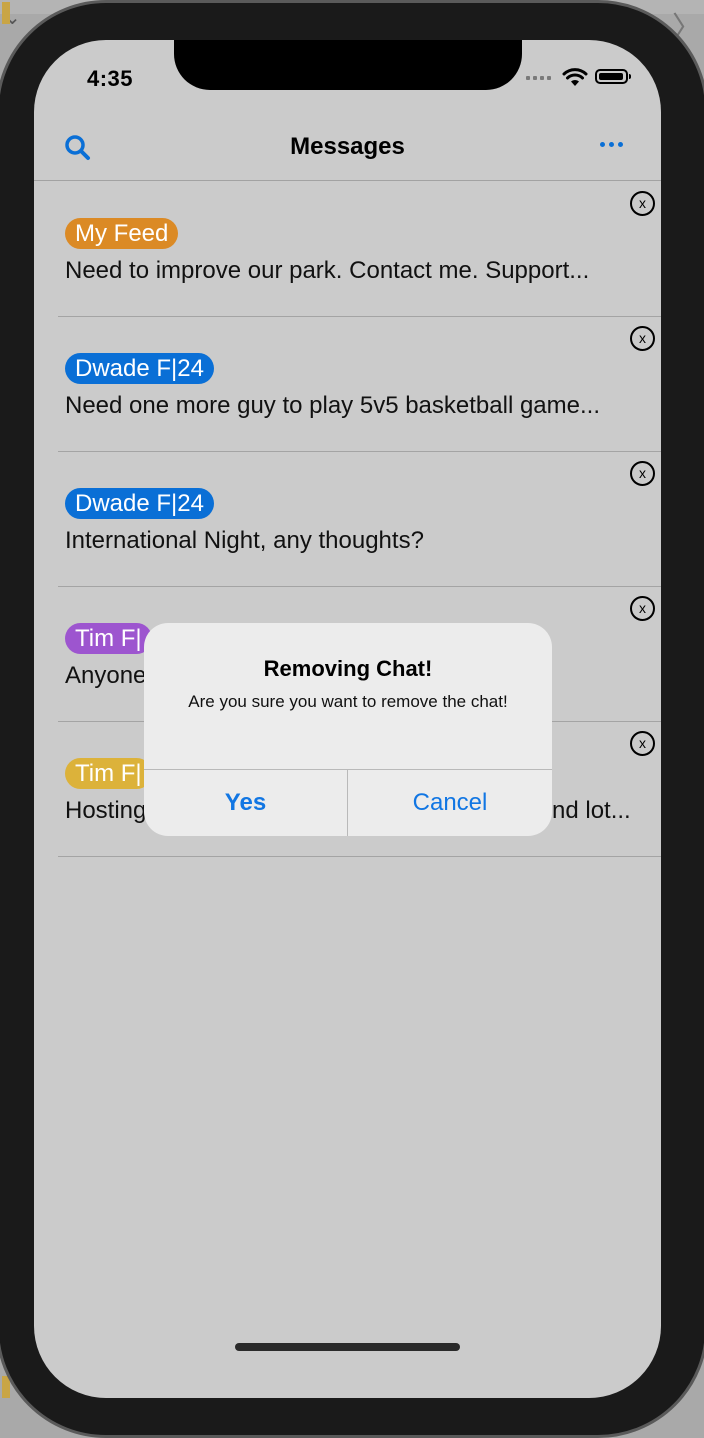 The image size is (704, 1438). What do you see at coordinates (538, 78) in the screenshot?
I see `signal-icon` at bounding box center [538, 78].